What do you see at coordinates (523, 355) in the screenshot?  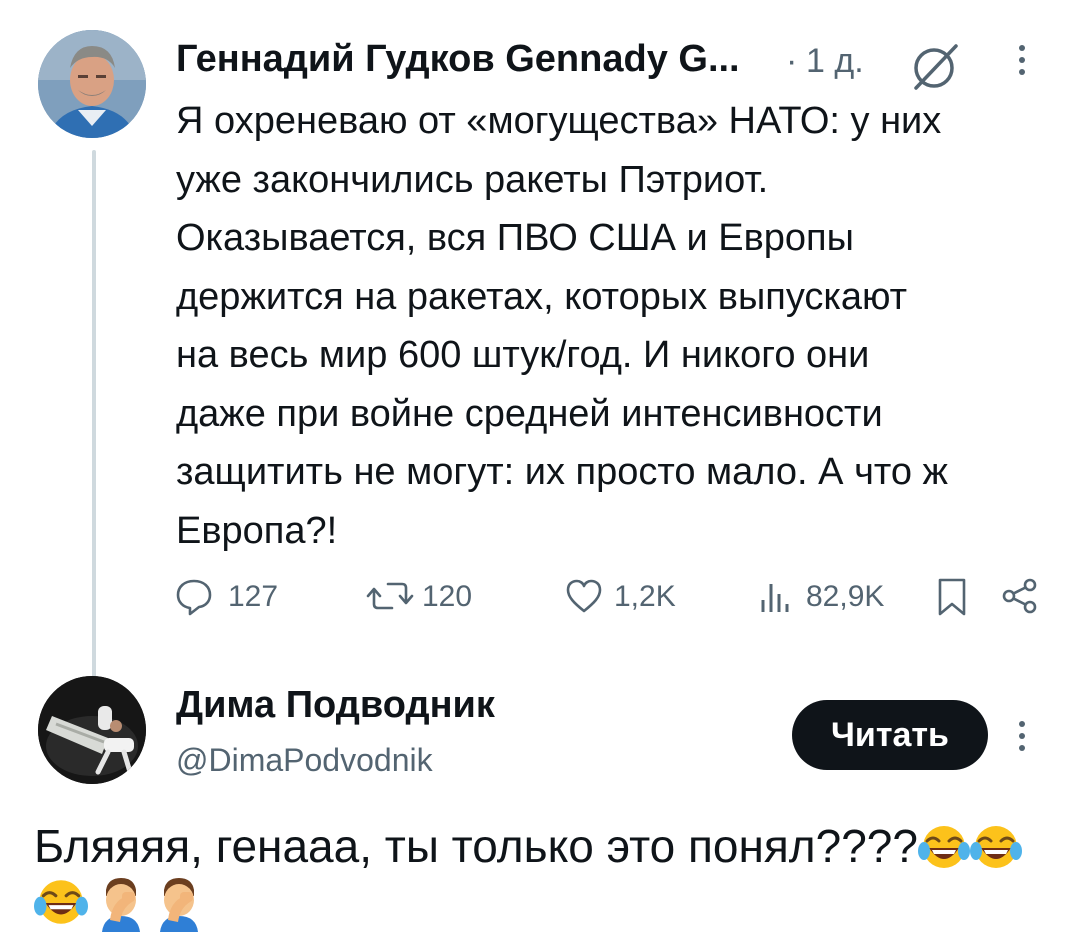 I see `tweet-text-line: на весь мир 600 штук/год. И никого они` at bounding box center [523, 355].